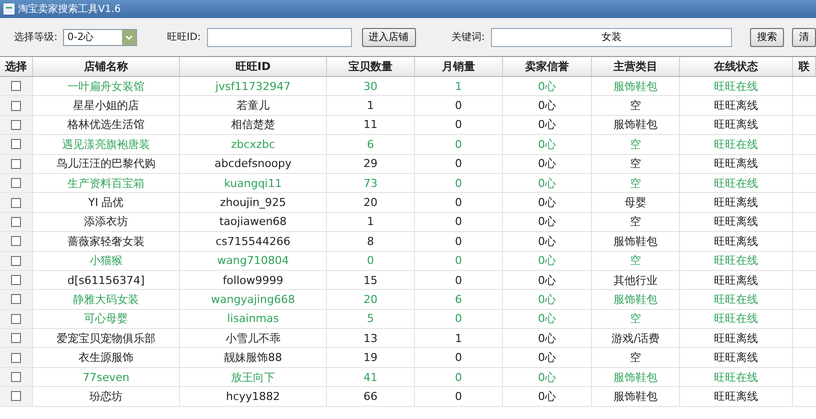 The image size is (816, 419). Describe the element at coordinates (253, 377) in the screenshot. I see `table-cell: 放王向下` at that location.